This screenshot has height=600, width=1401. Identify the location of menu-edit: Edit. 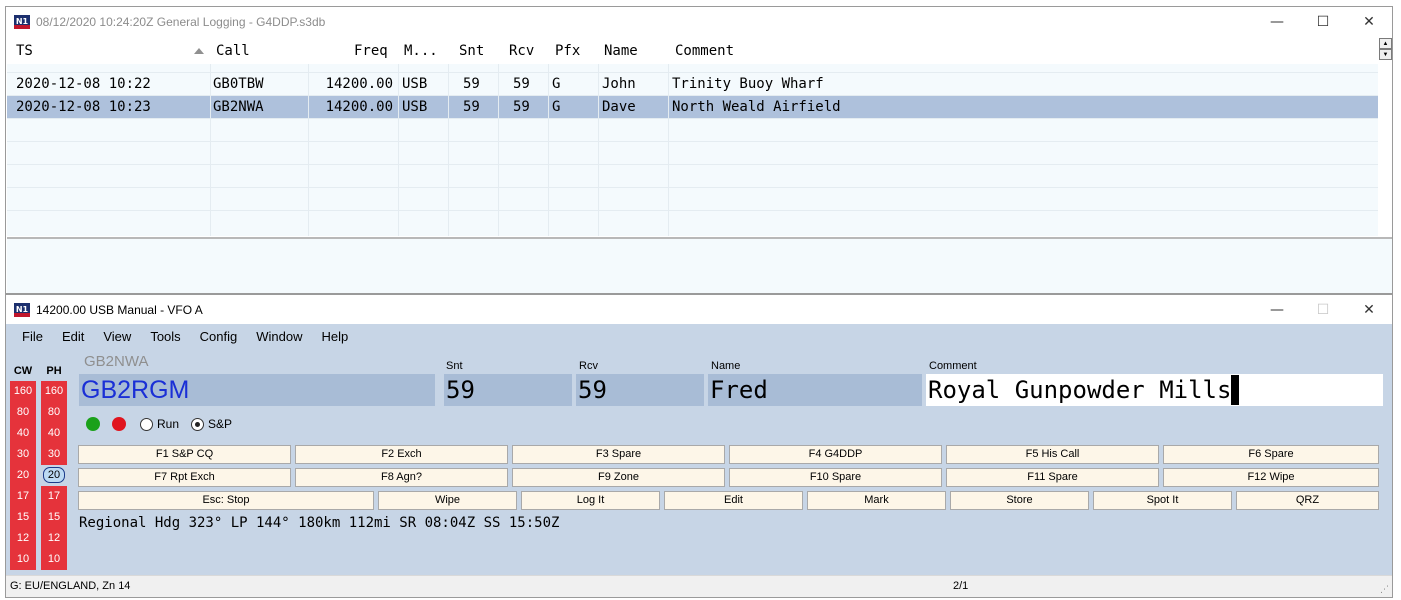
(73, 336).